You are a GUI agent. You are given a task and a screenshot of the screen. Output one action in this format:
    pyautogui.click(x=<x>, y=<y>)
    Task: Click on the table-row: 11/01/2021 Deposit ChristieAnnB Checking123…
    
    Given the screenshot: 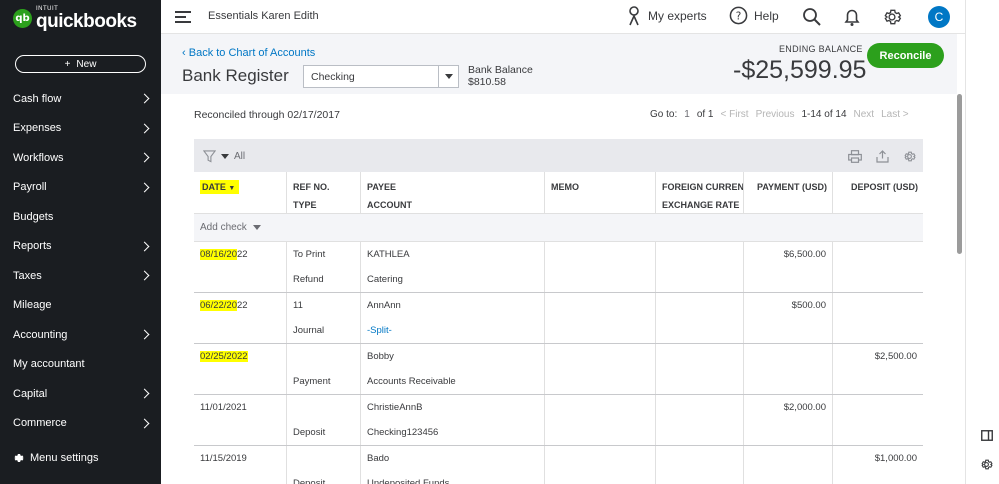 What is the action you would take?
    pyautogui.click(x=558, y=420)
    